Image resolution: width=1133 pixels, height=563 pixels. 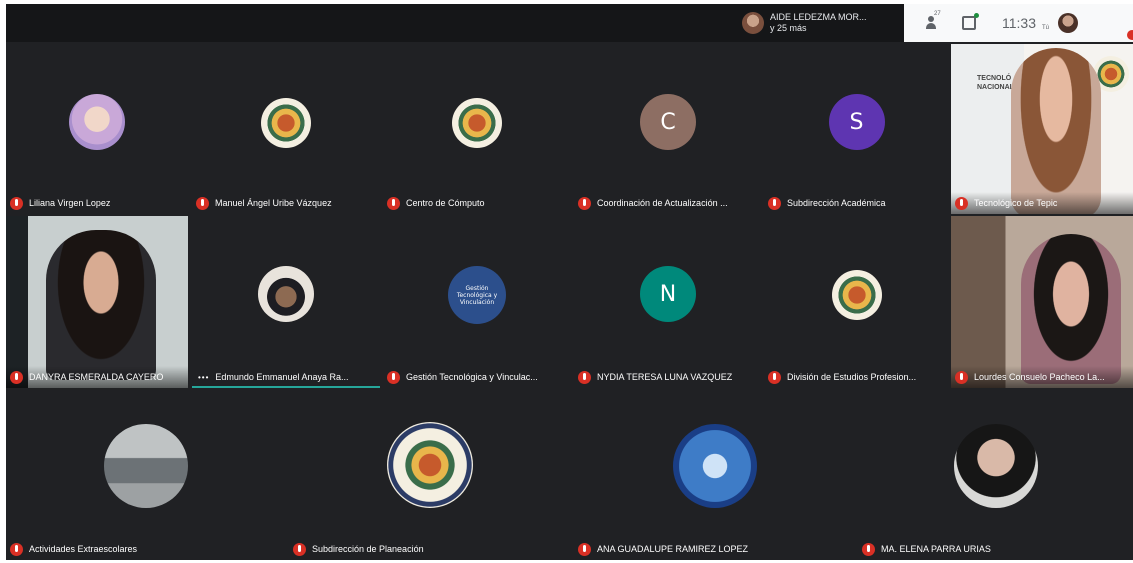 I want to click on active-speaker-bar, so click(x=286, y=387).